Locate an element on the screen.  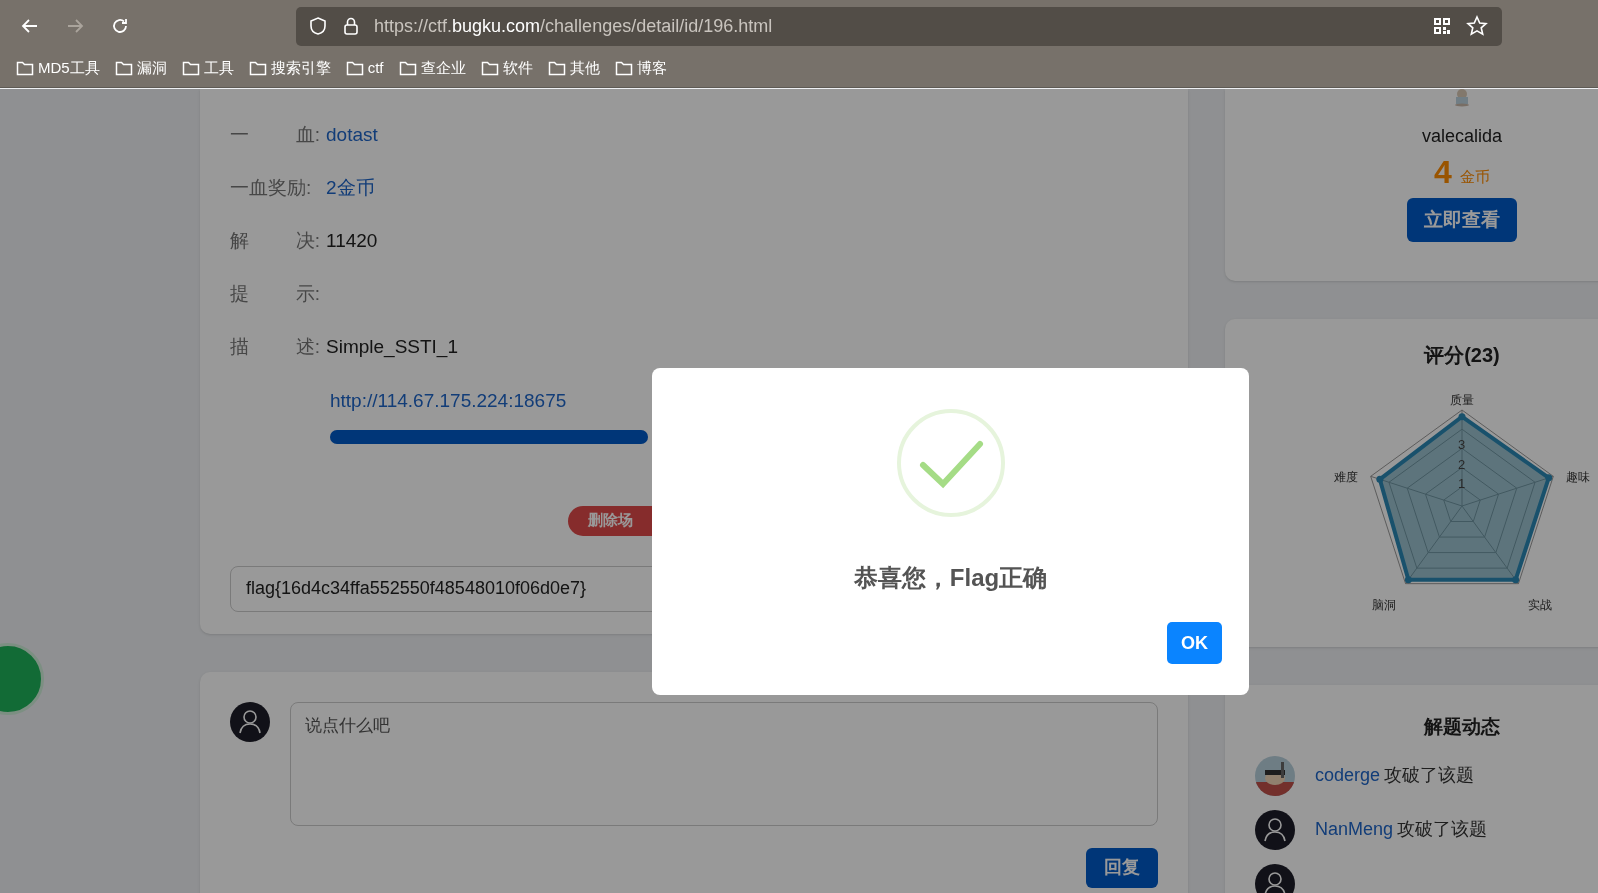
field-label: 一血奖励: is located at coordinates (271, 187).